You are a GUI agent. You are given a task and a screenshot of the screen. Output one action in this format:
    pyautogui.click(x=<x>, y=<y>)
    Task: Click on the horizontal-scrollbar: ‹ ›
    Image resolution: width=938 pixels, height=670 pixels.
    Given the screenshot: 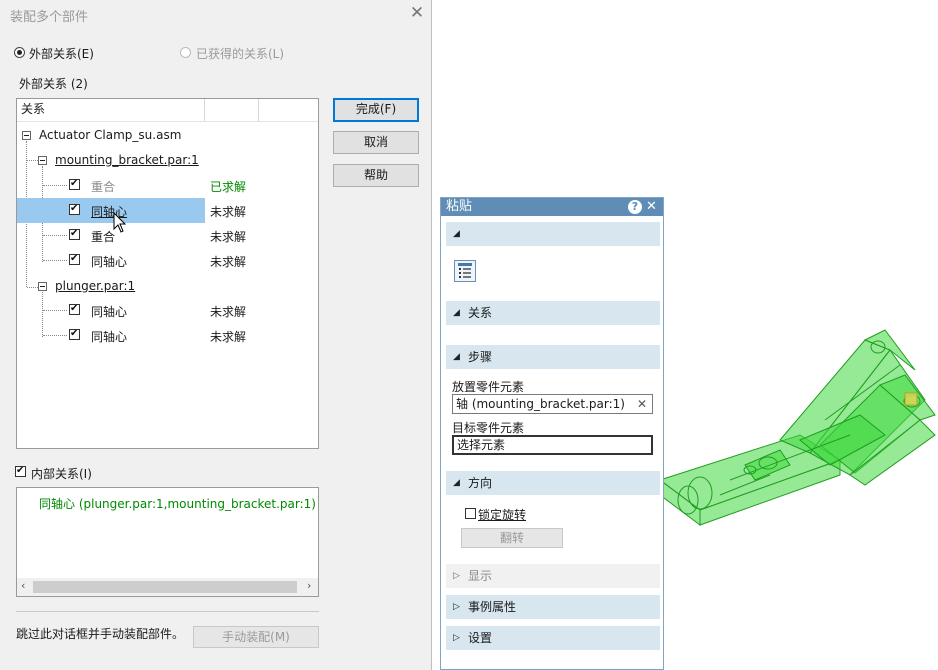 What is the action you would take?
    pyautogui.click(x=167, y=587)
    